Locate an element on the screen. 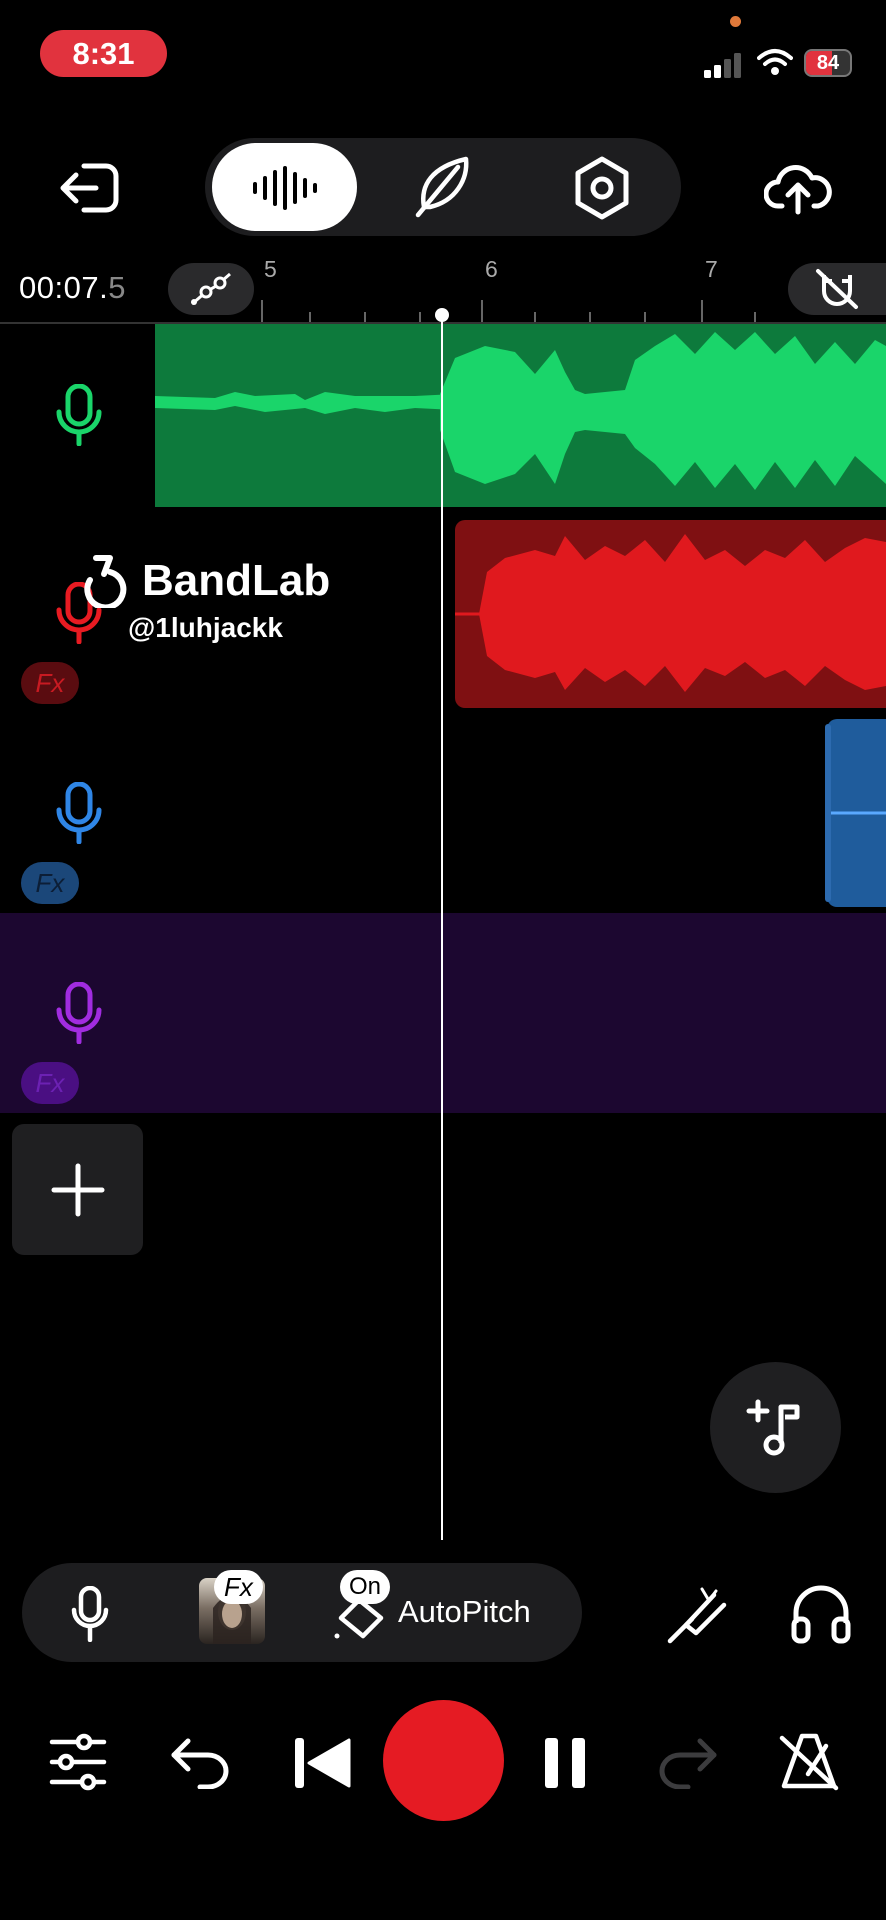 This screenshot has width=886, height=1920. battery-icon: 84 is located at coordinates (828, 63).